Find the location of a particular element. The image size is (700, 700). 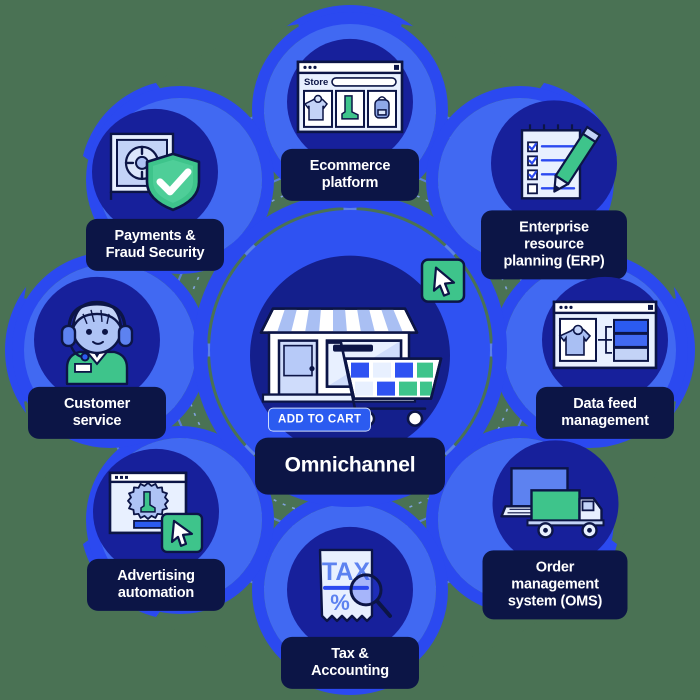

browser-store-title: Store is located at coordinates (316, 82).